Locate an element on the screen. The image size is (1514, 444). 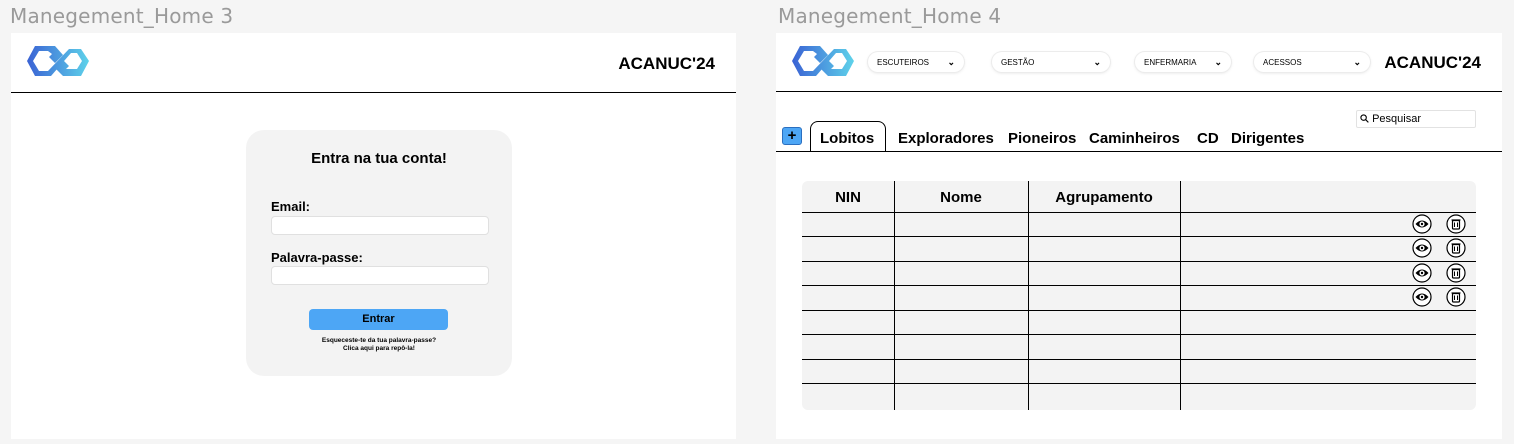
tabs-divider is located at coordinates (1139, 151).